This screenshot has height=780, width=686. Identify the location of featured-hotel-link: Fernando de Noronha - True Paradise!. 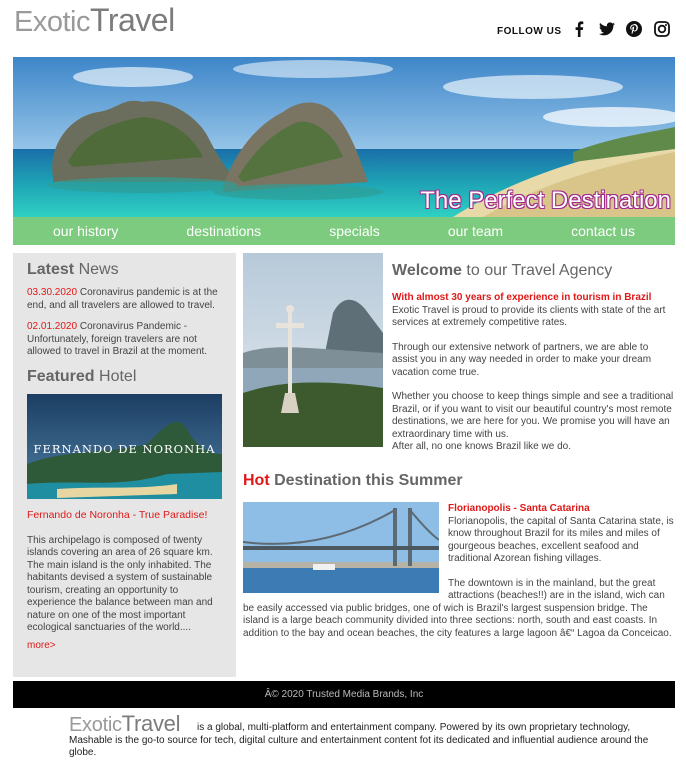
(124, 515).